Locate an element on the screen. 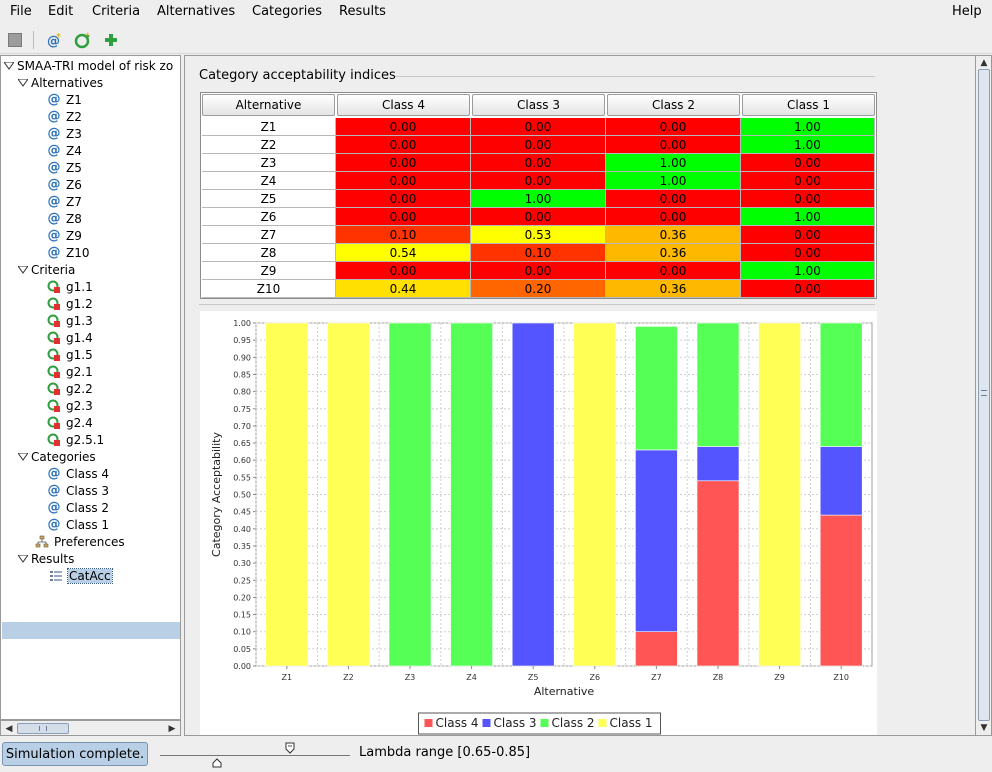 This screenshot has height=772, width=992. add-criterion-button: * is located at coordinates (83, 40).